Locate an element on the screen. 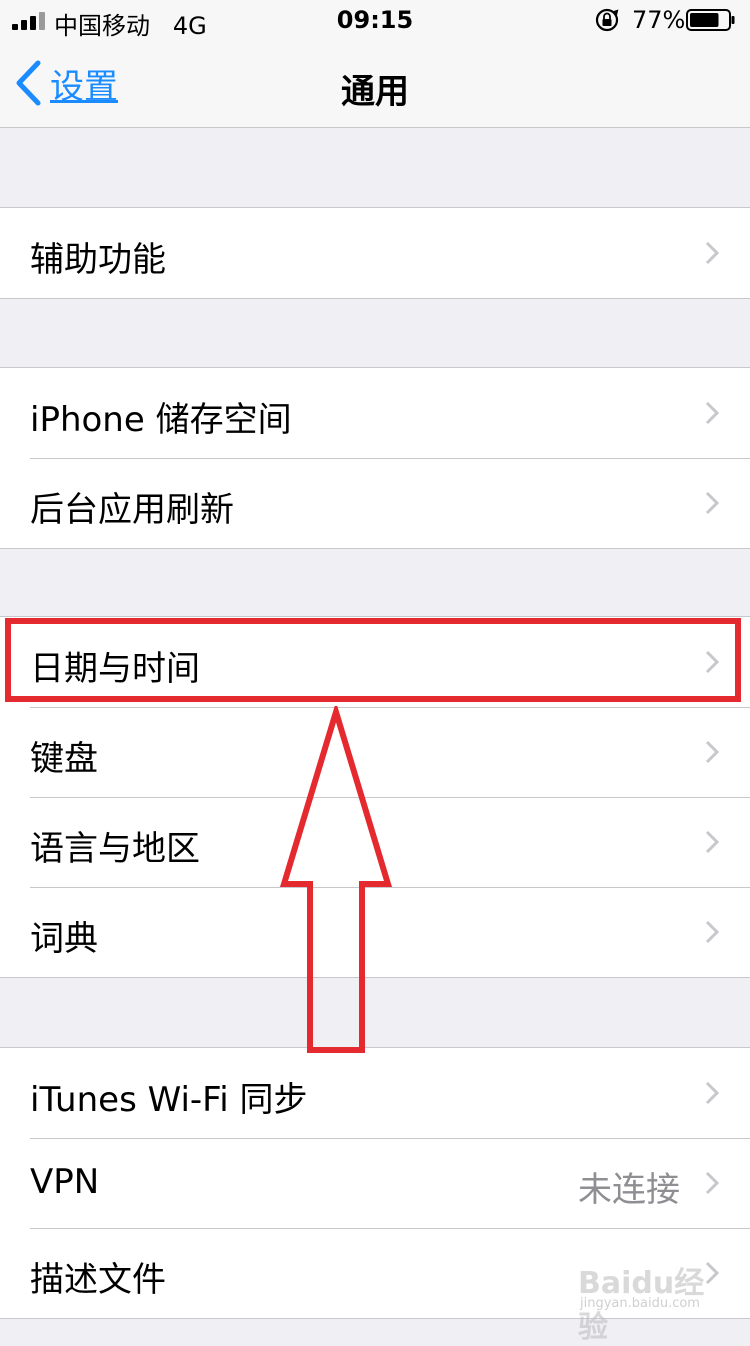 The width and height of the screenshot is (750, 1346). row-label: 描述文件 is located at coordinates (98, 1280).